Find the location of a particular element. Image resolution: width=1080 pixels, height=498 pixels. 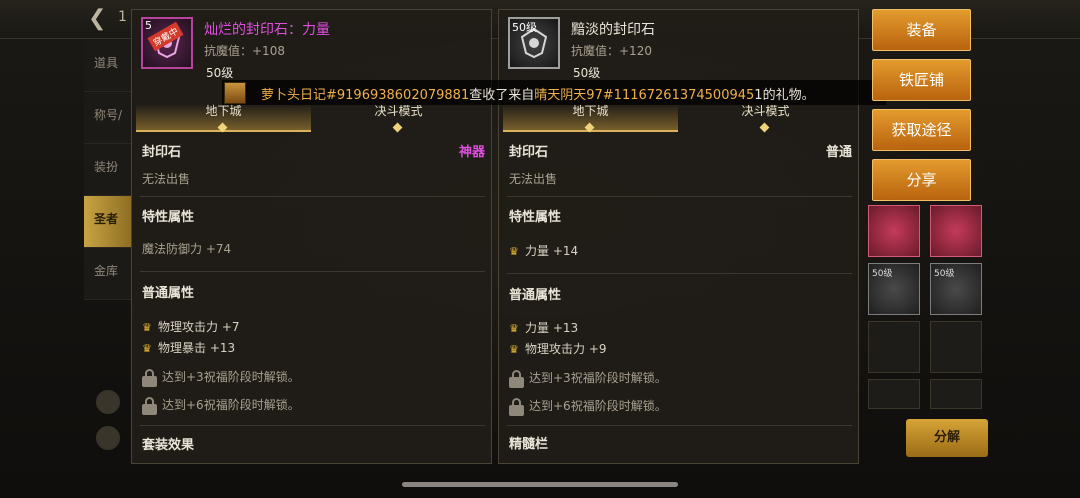

item-name: 黯淡的封印石 is located at coordinates (613, 30).